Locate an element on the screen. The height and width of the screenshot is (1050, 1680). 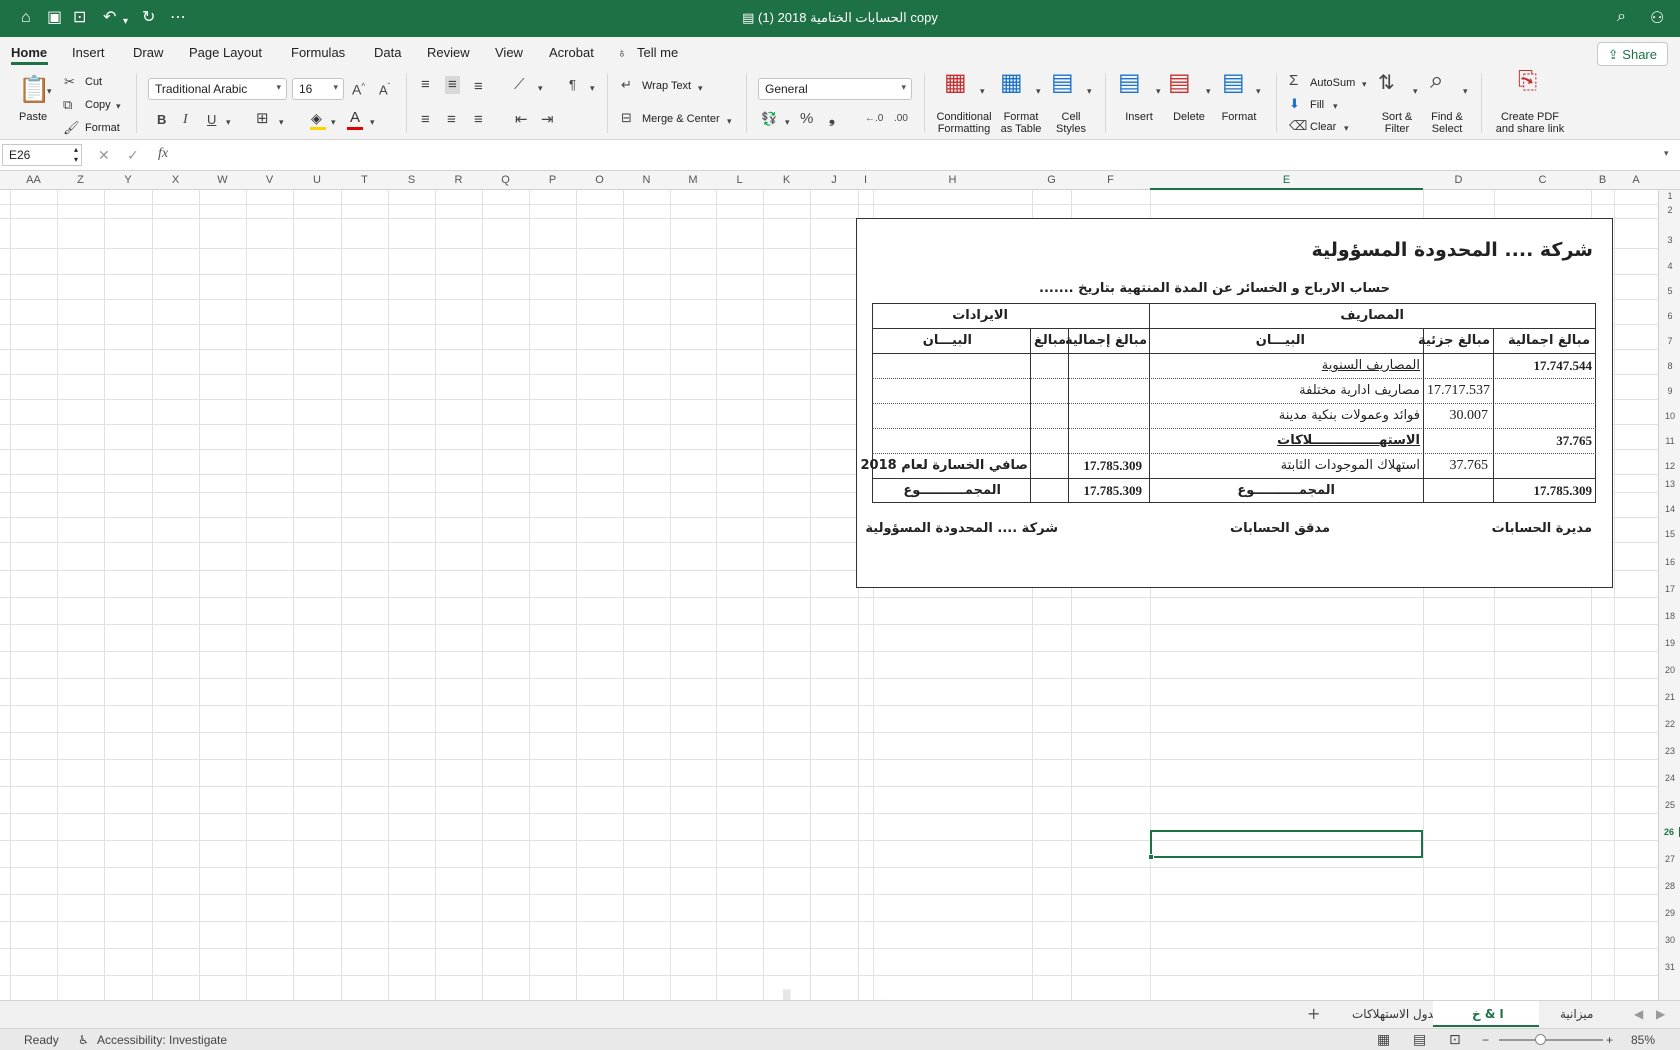
autosum-icon: Σ is located at coordinates (1293, 81).